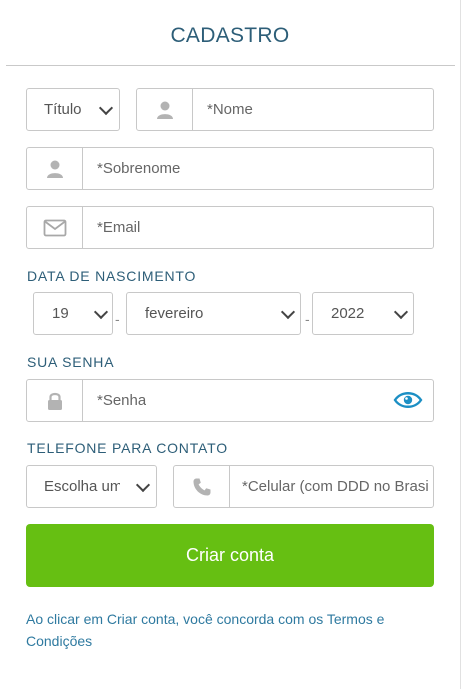 The width and height of the screenshot is (473, 689). I want to click on email-field: *Email, so click(230, 227).